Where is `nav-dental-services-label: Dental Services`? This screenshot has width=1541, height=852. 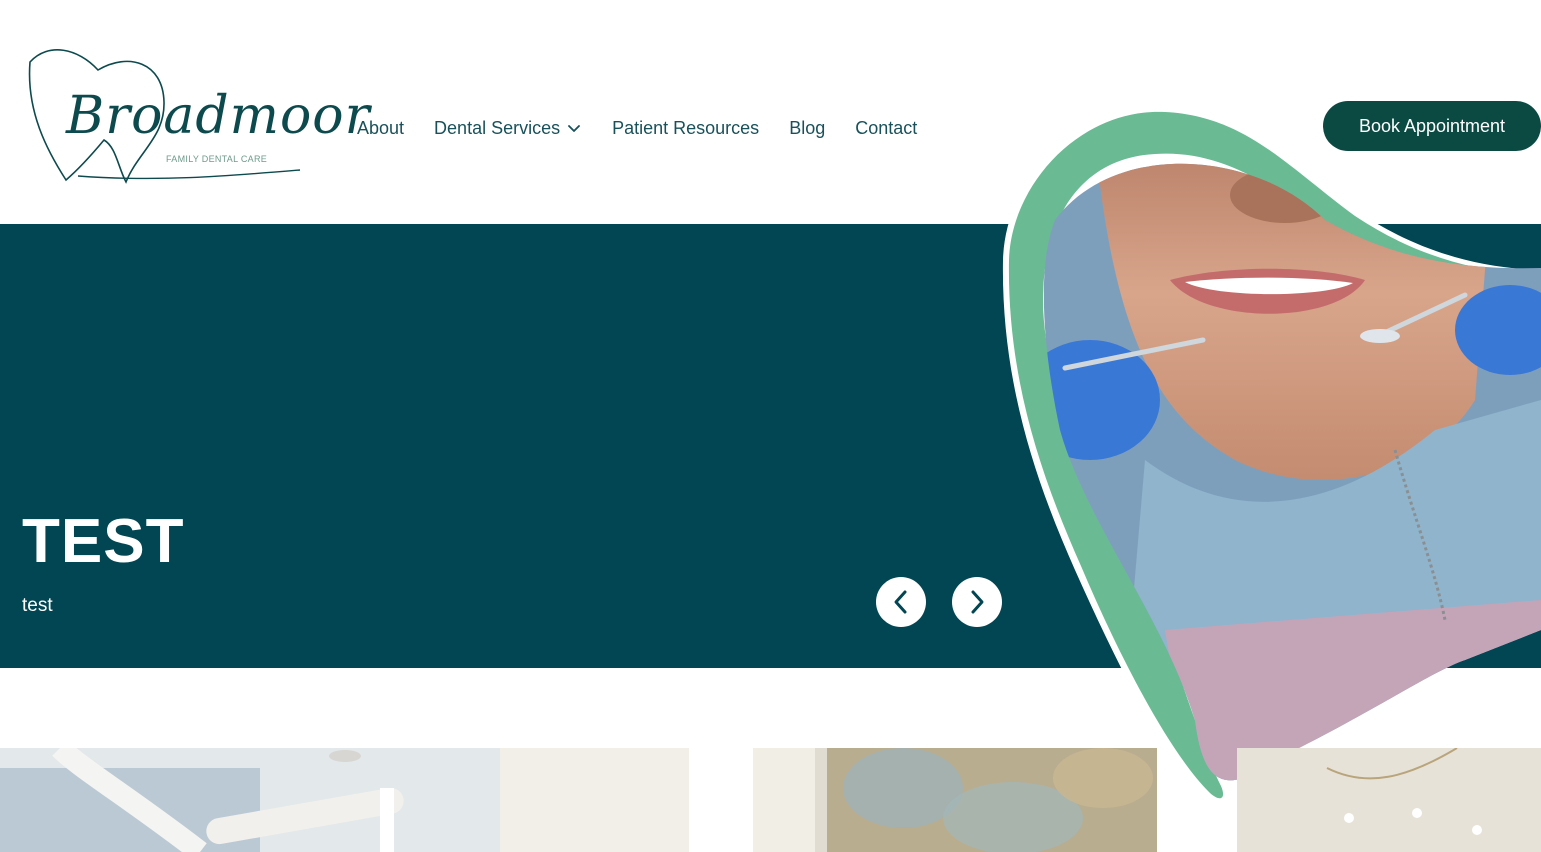 nav-dental-services-label: Dental Services is located at coordinates (497, 128).